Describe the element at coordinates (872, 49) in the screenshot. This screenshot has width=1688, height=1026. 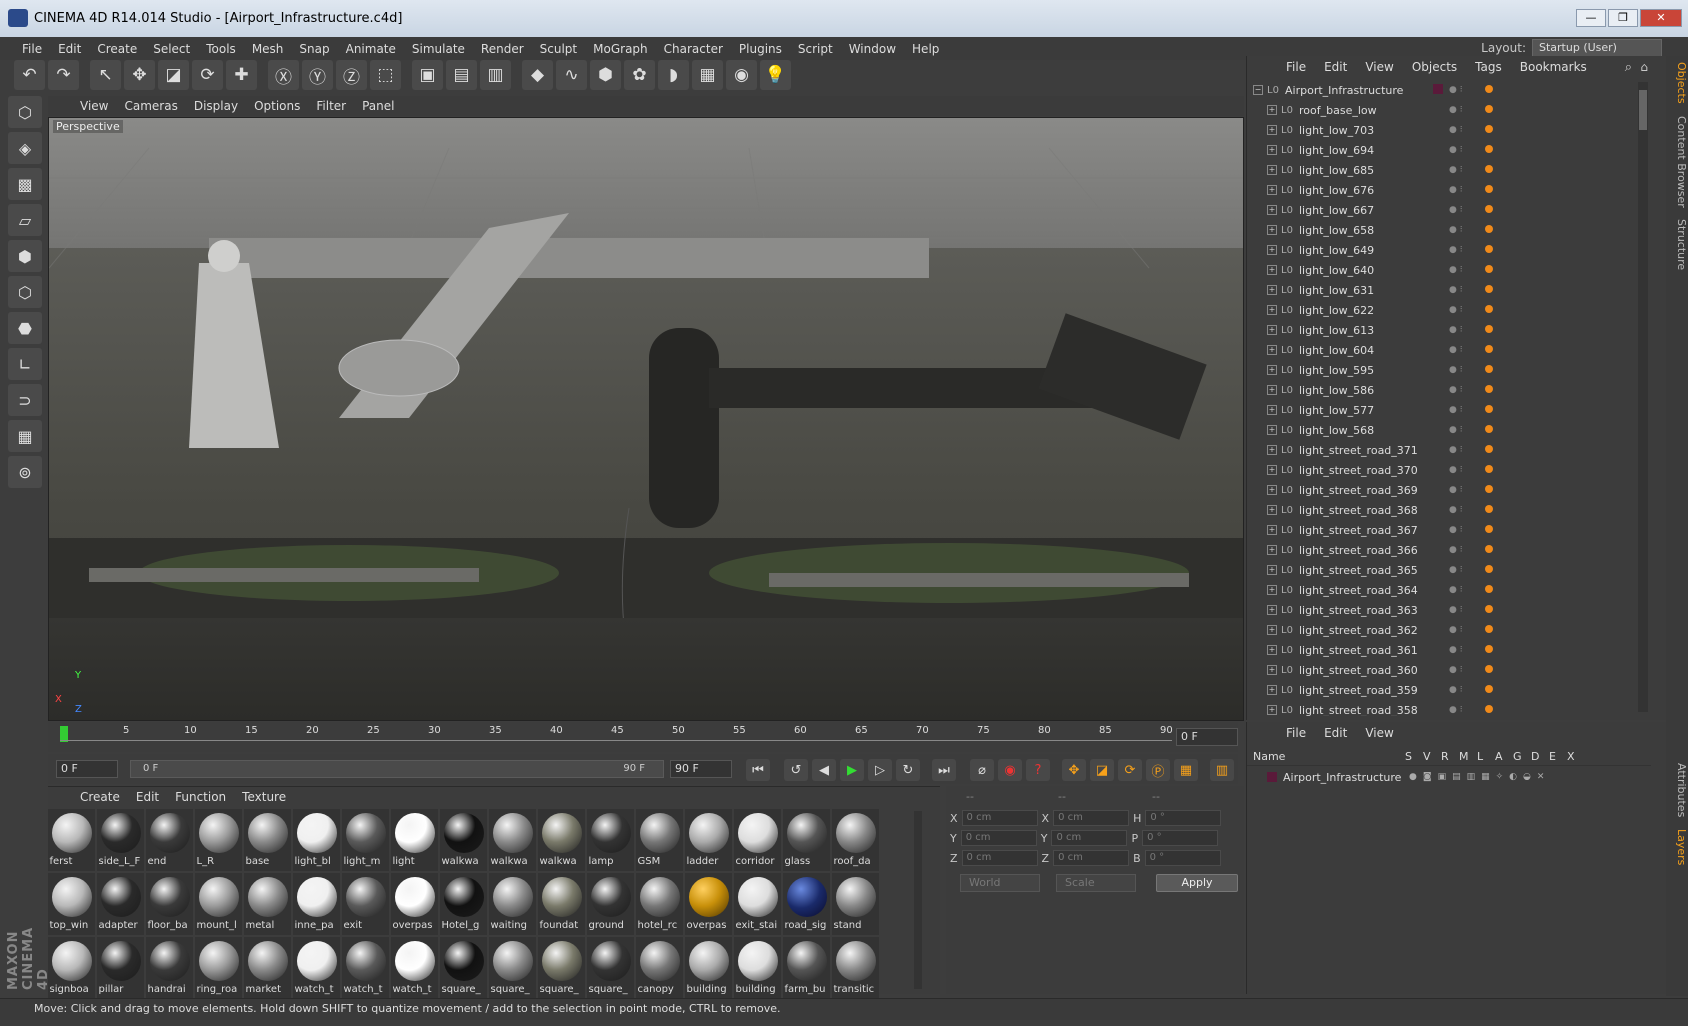
I see `menu-window: Window` at that location.